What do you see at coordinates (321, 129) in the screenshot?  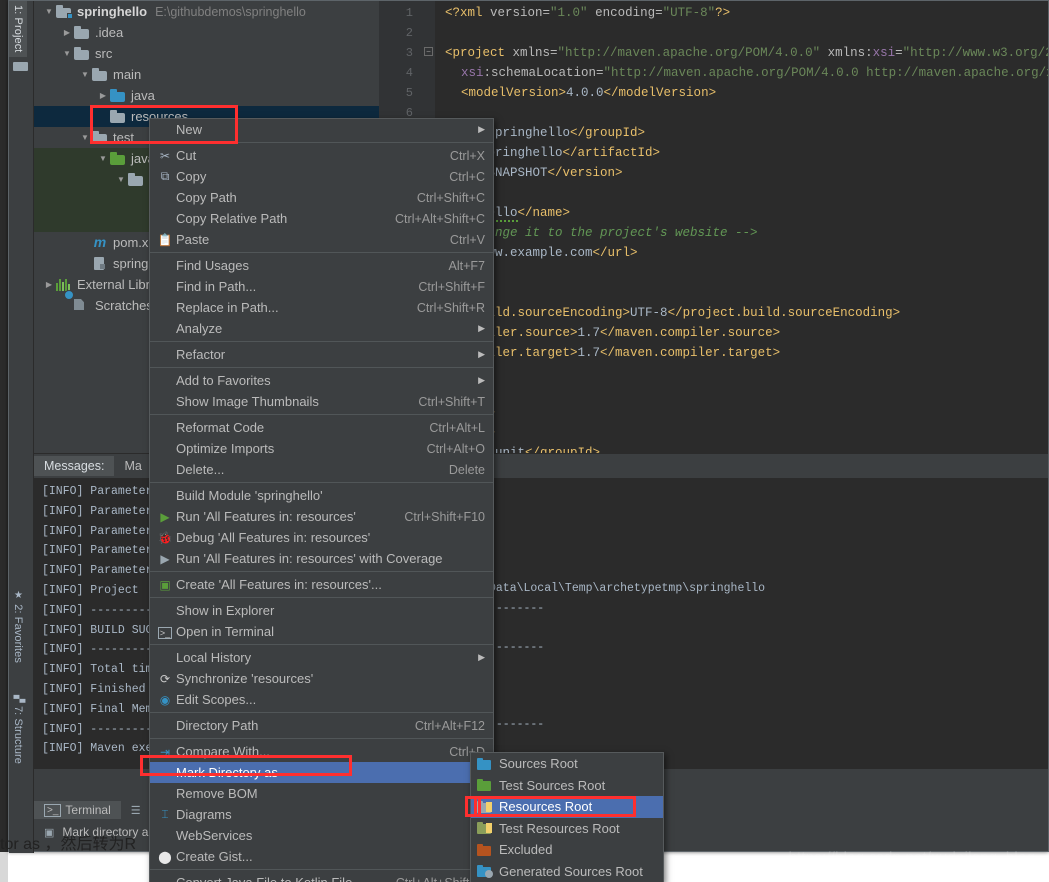 I see `menu-item-new: New ▶` at bounding box center [321, 129].